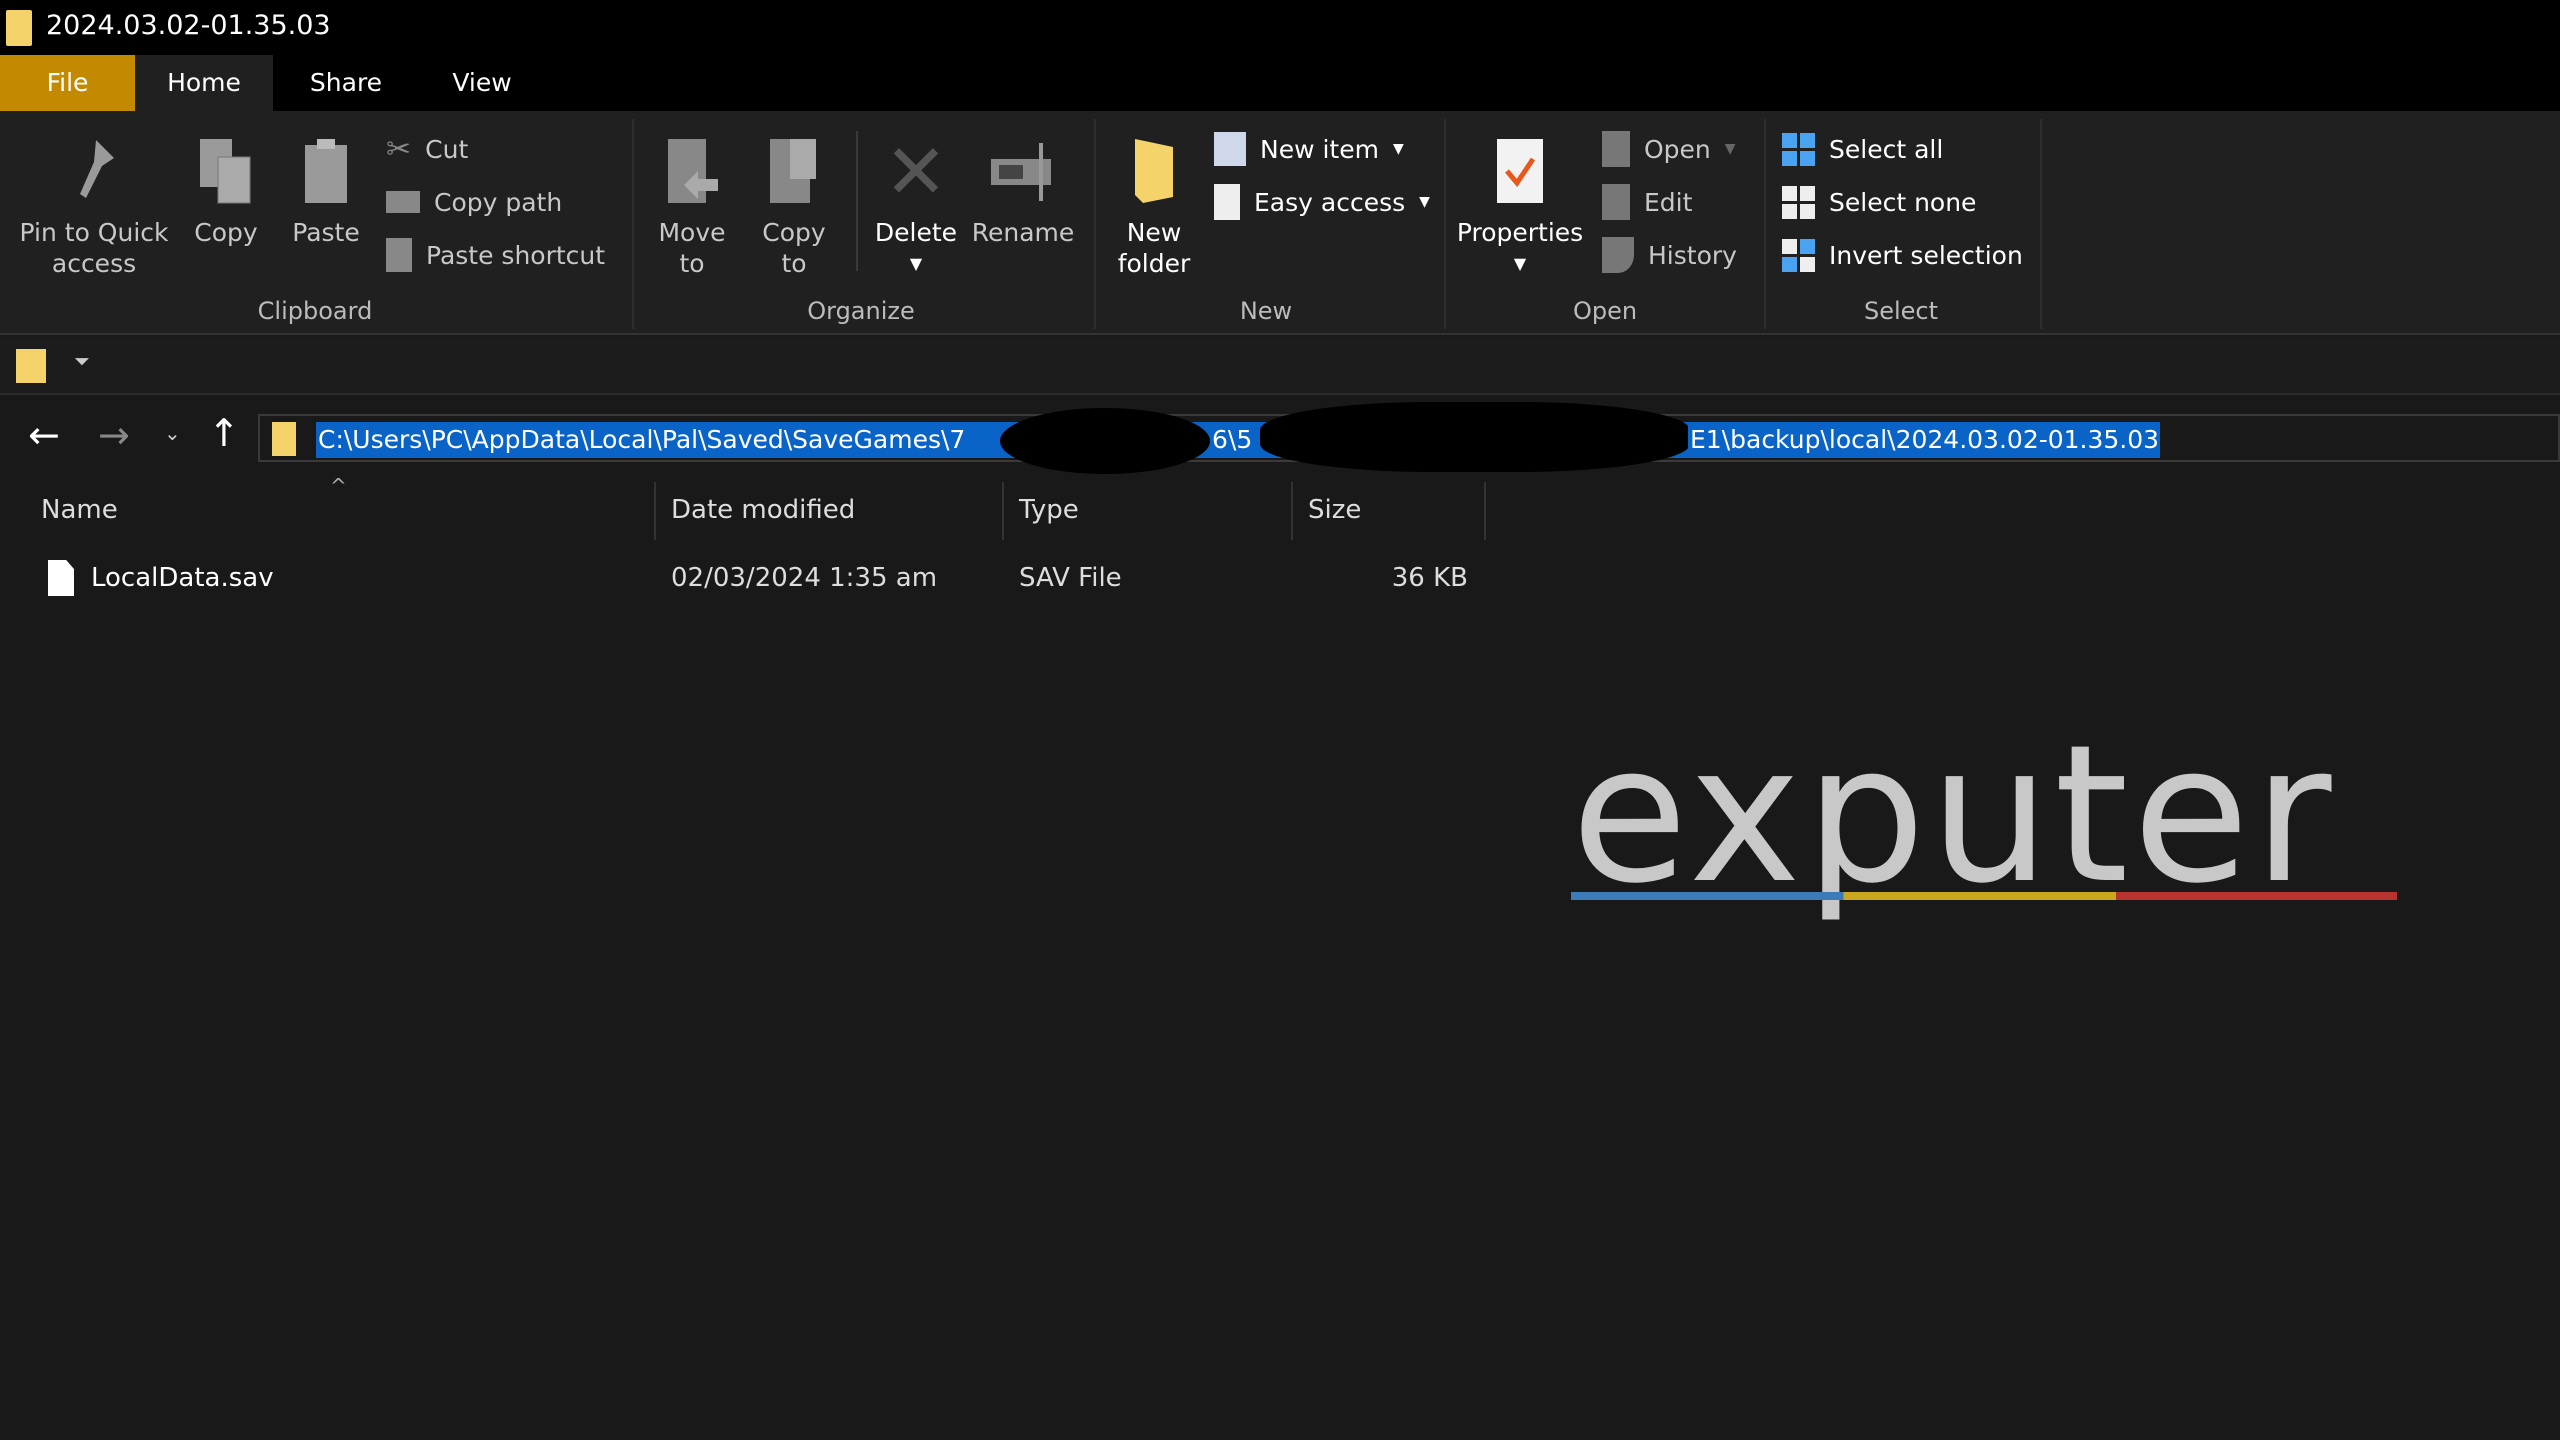 This screenshot has width=2560, height=1440. I want to click on group-label-organize: Organize, so click(861, 311).